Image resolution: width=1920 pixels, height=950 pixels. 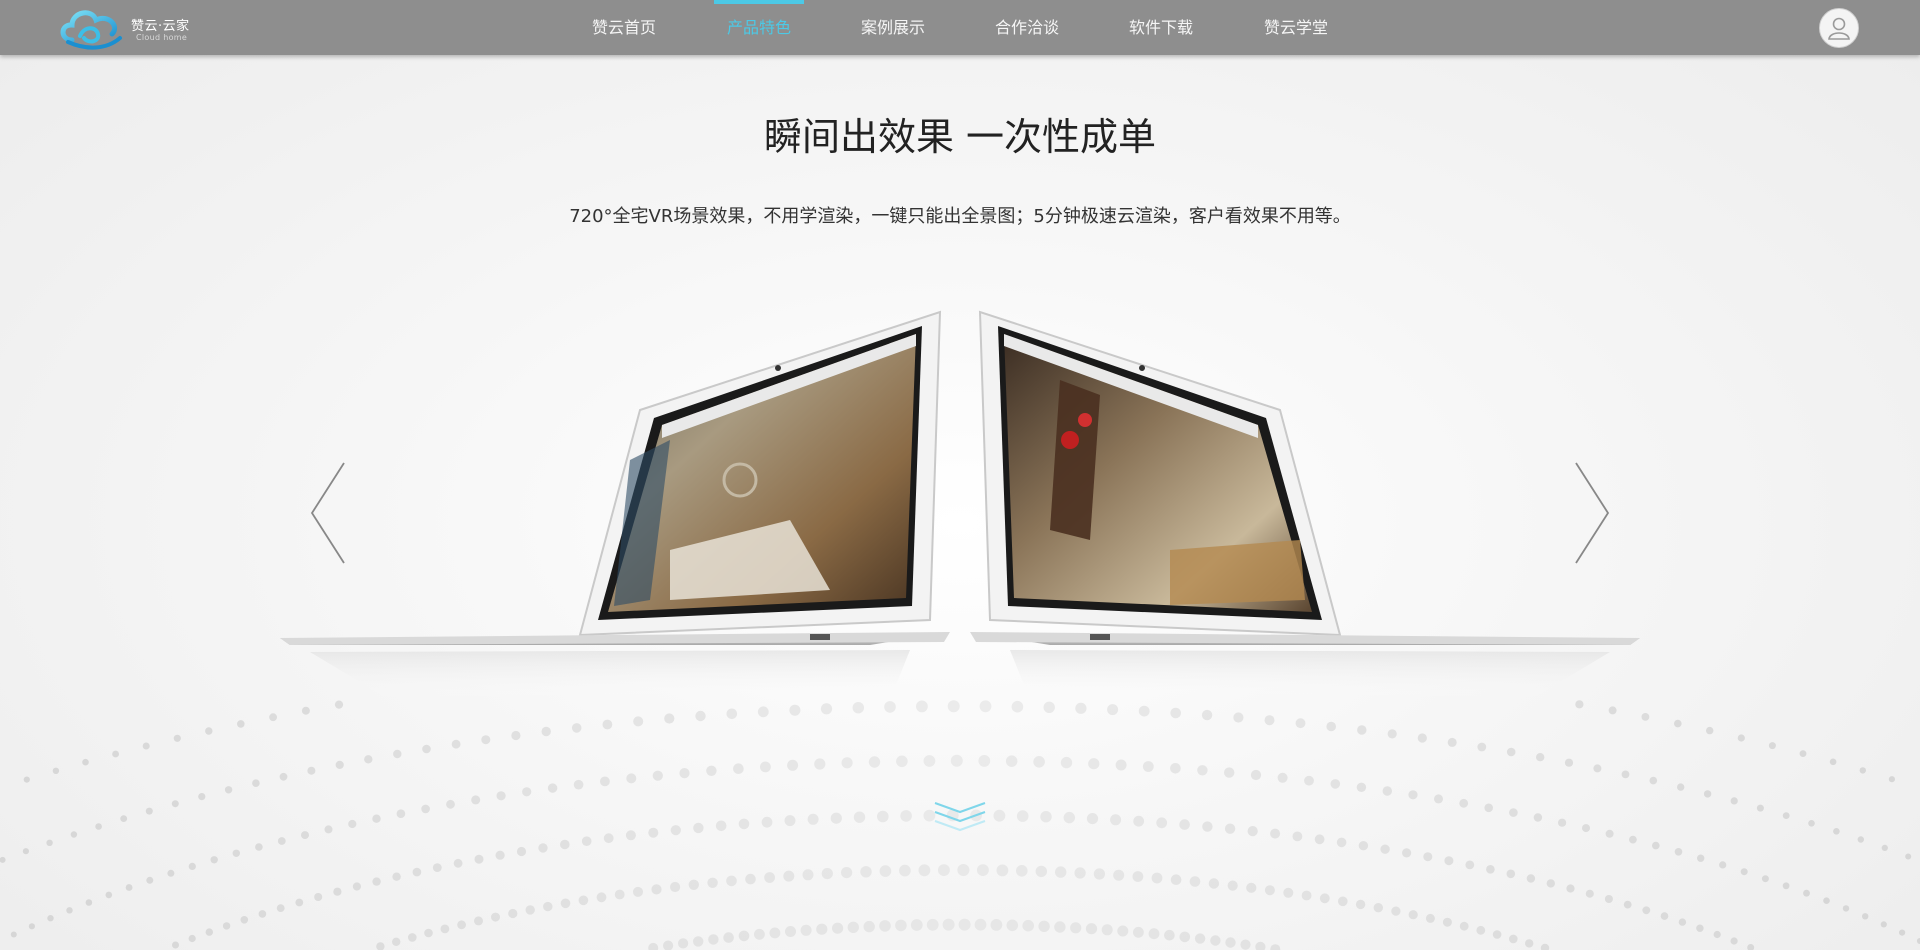 What do you see at coordinates (1296, 27) in the screenshot?
I see `nav-item-academy: 赞云学堂` at bounding box center [1296, 27].